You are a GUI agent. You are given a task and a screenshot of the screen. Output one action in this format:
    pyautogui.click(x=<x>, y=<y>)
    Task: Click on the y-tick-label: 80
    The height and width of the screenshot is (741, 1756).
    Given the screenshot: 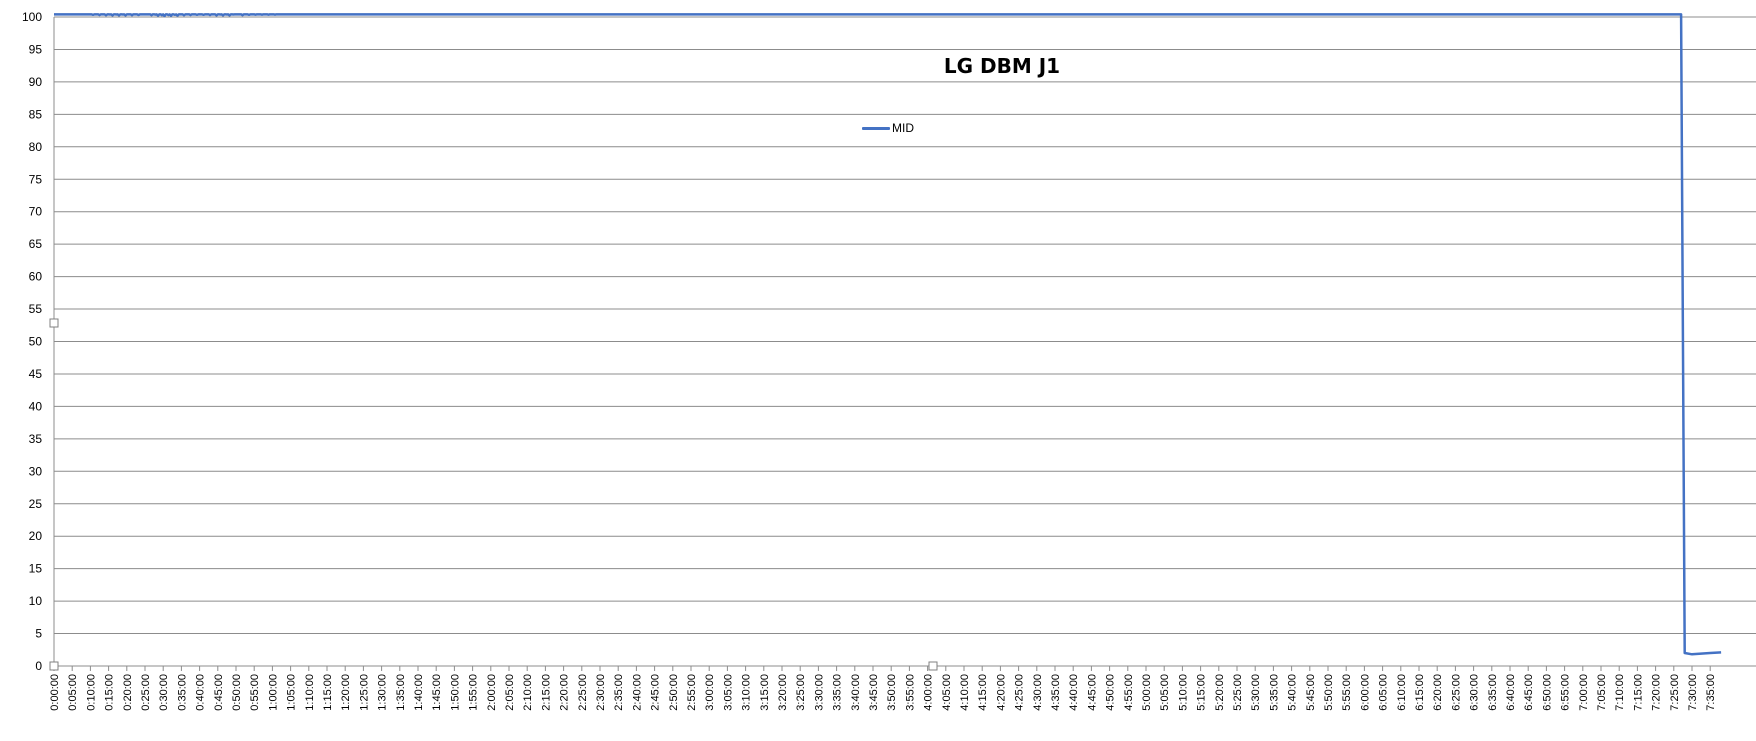 What is the action you would take?
    pyautogui.click(x=36, y=147)
    